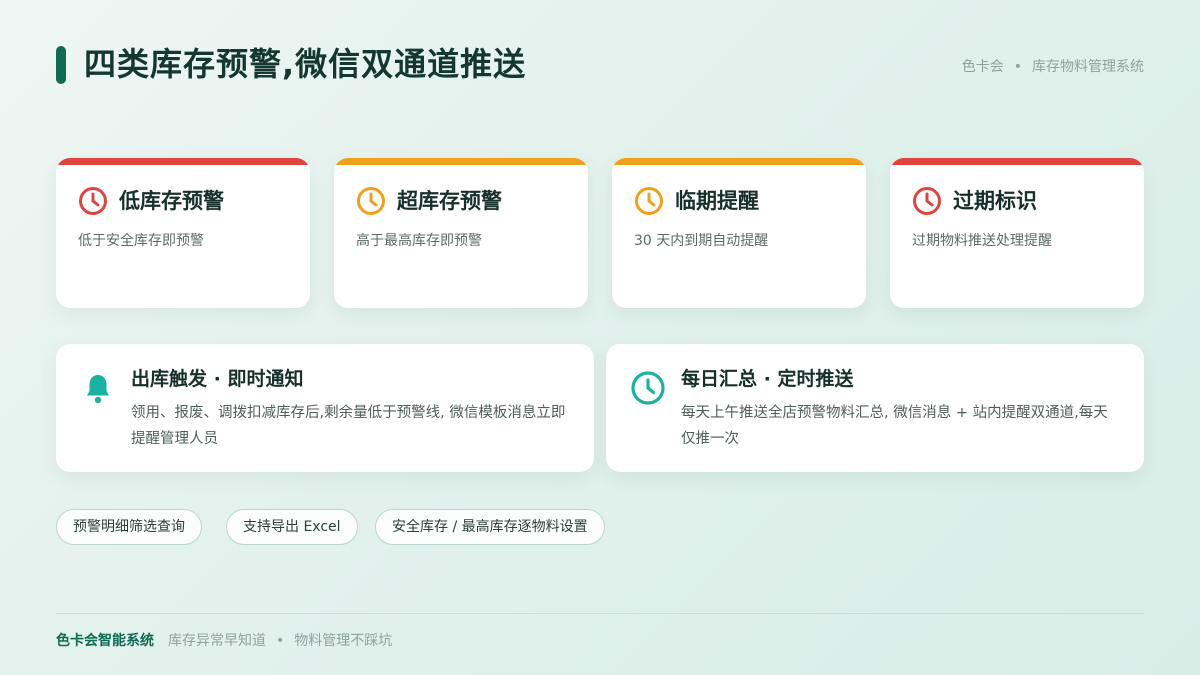 This screenshot has height=675, width=1200. I want to click on bell-icon, so click(98, 389).